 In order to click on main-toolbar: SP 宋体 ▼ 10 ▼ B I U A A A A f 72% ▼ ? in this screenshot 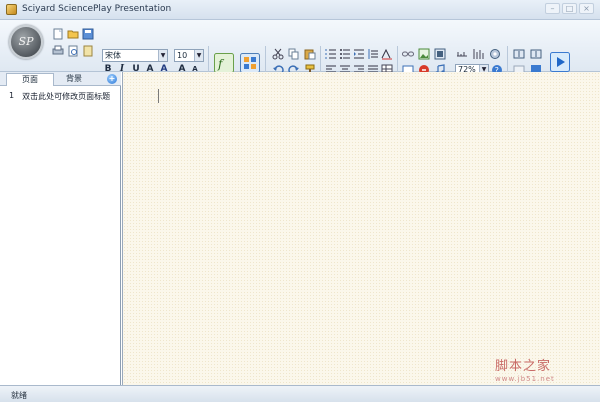, I will do `click(300, 49)`.